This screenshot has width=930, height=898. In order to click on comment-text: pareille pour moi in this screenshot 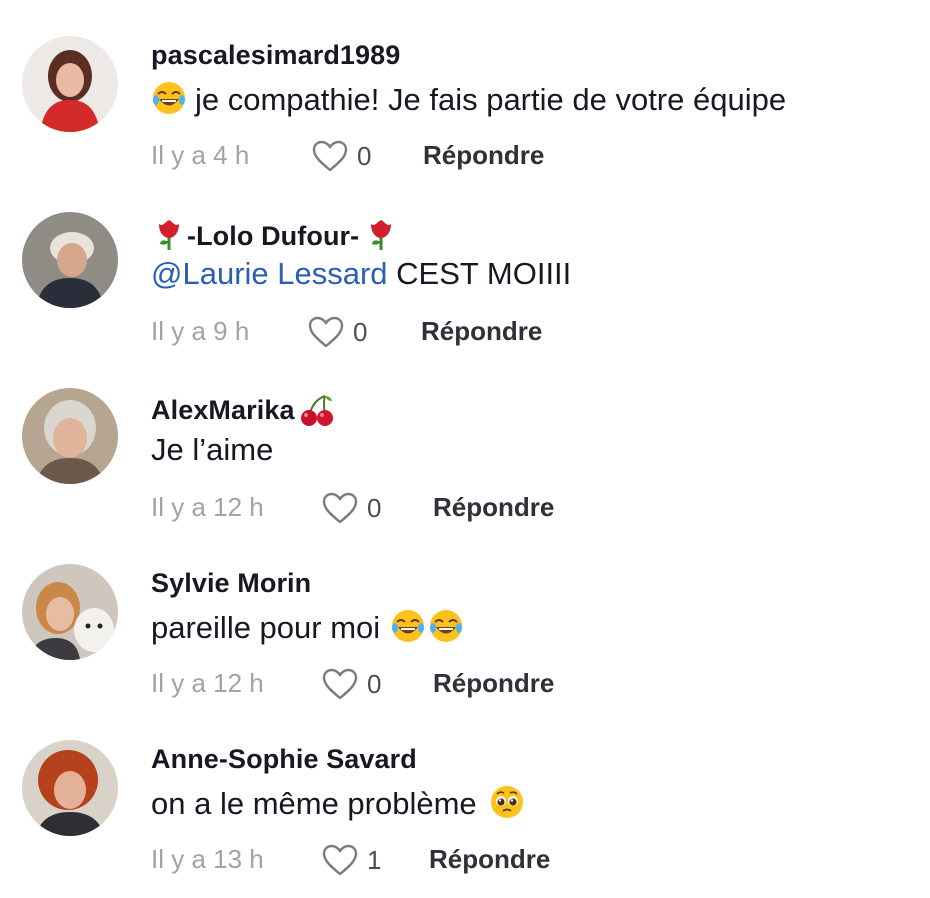, I will do `click(307, 627)`.